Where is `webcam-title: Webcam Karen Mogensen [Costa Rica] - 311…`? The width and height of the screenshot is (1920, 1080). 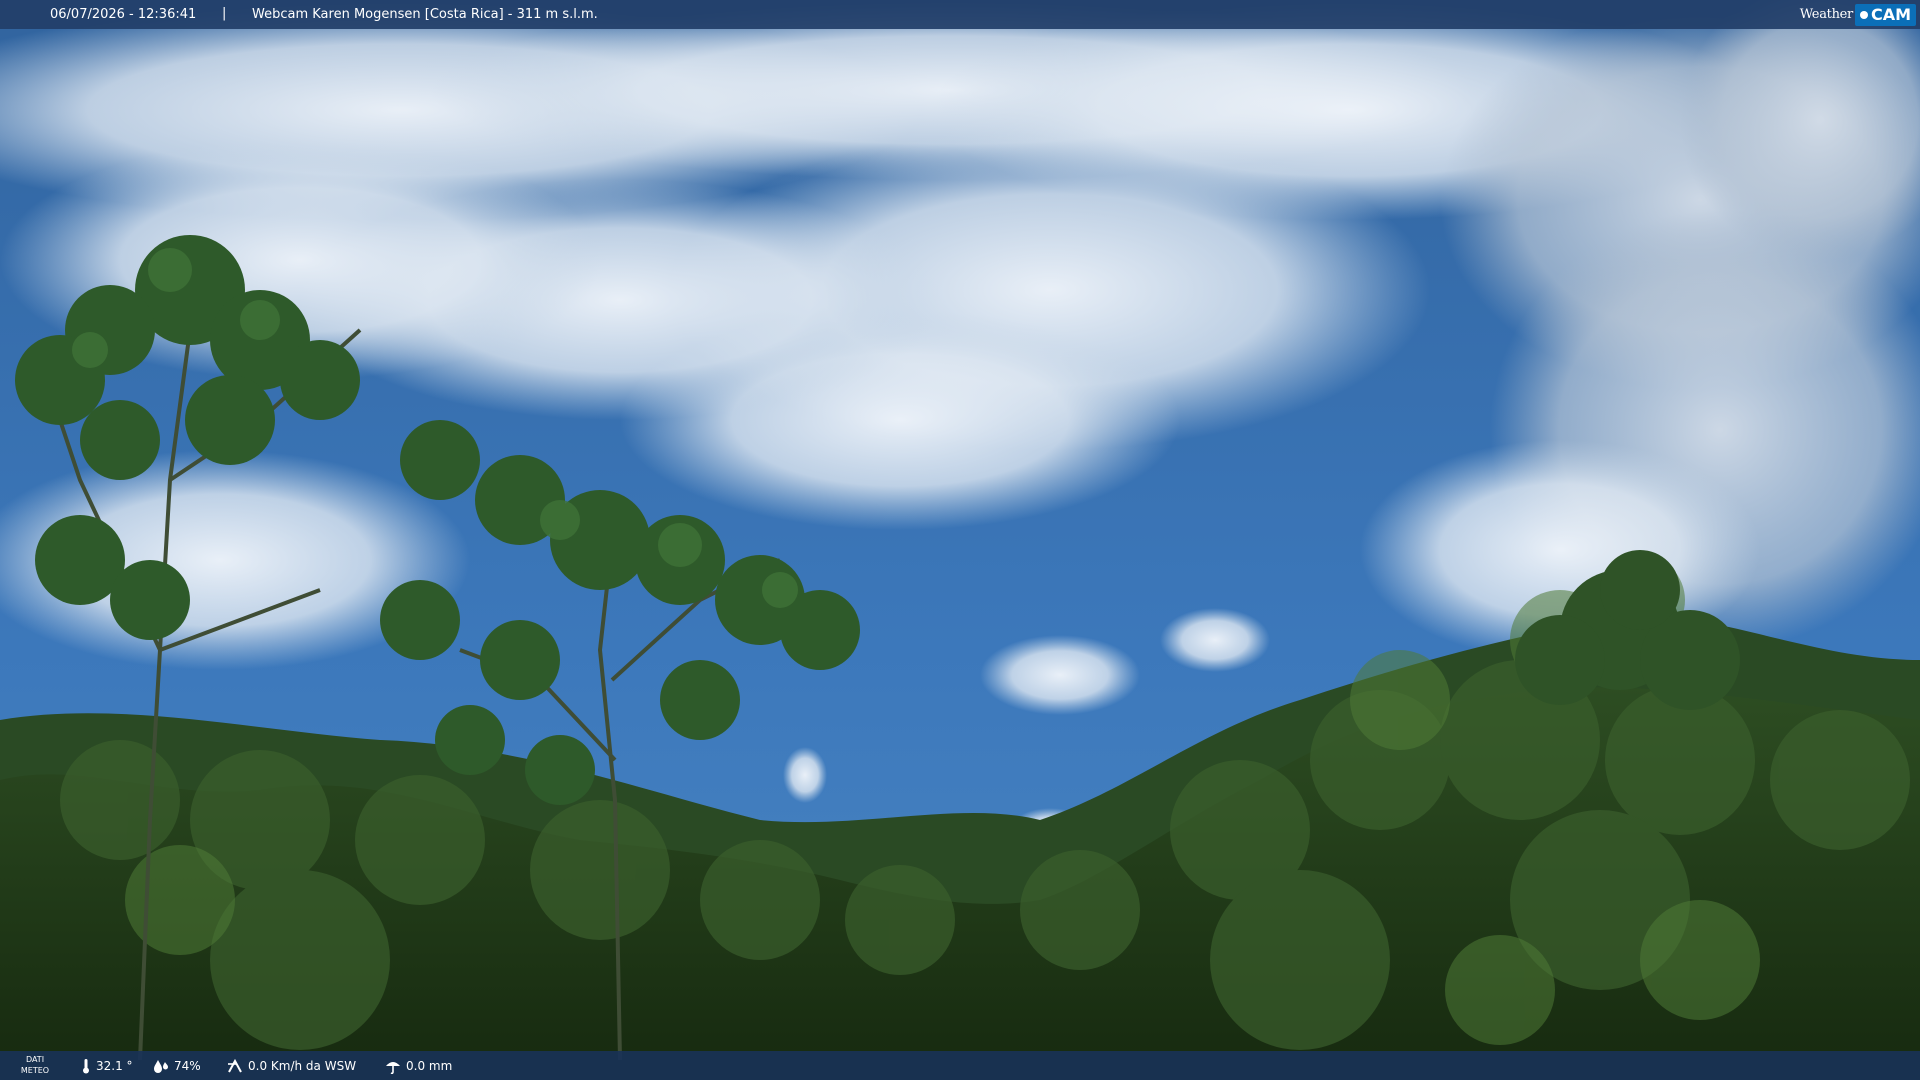 webcam-title: Webcam Karen Mogensen [Costa Rica] - 311… is located at coordinates (425, 14).